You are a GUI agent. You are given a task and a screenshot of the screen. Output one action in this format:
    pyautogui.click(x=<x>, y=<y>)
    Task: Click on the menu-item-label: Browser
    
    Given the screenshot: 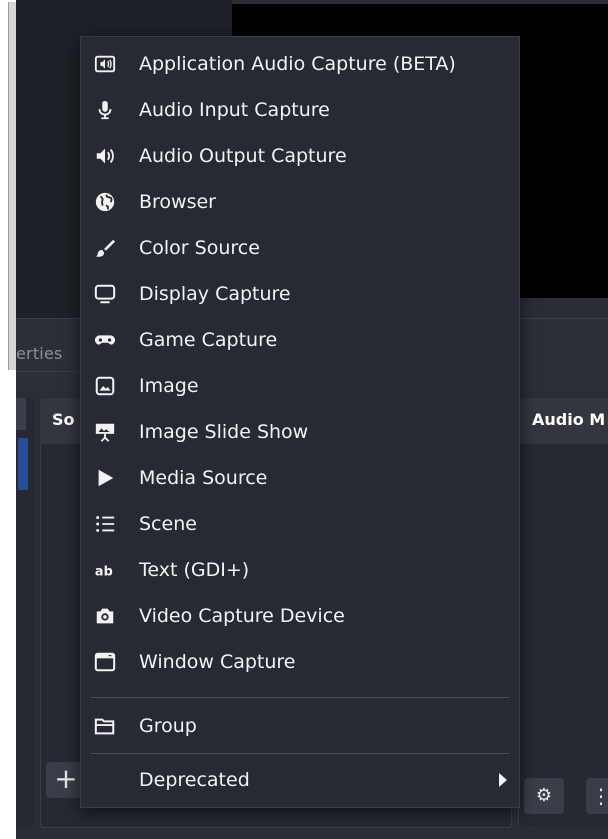 What is the action you would take?
    pyautogui.click(x=177, y=202)
    